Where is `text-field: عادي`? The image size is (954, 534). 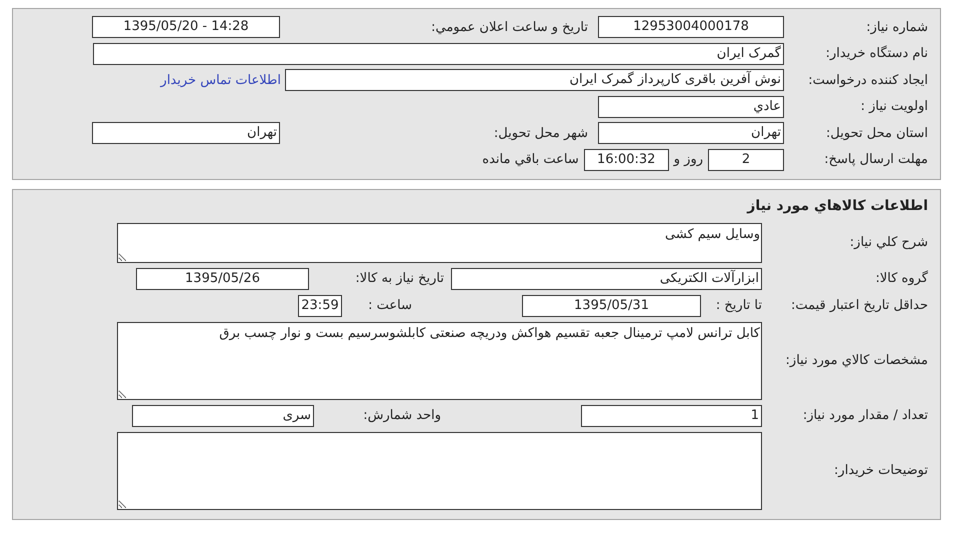
text-field: عادي is located at coordinates (691, 107).